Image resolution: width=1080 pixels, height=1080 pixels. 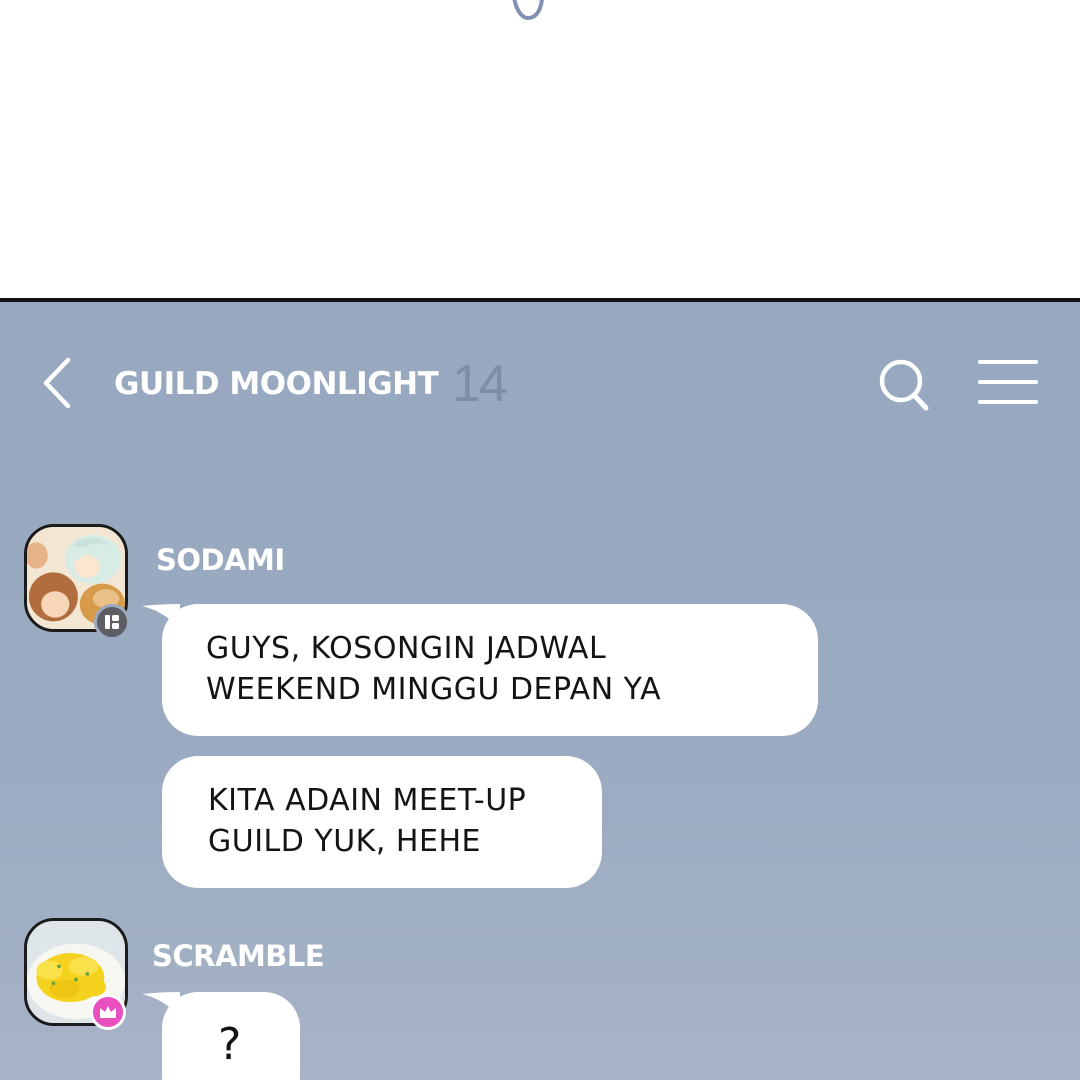 What do you see at coordinates (58, 383) in the screenshot?
I see `chevron-left-icon` at bounding box center [58, 383].